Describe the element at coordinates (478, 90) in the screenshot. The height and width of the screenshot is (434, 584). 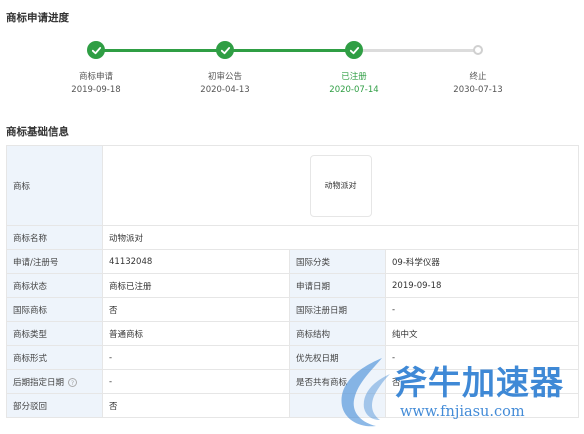
I see `step-date: 2030-07-13` at that location.